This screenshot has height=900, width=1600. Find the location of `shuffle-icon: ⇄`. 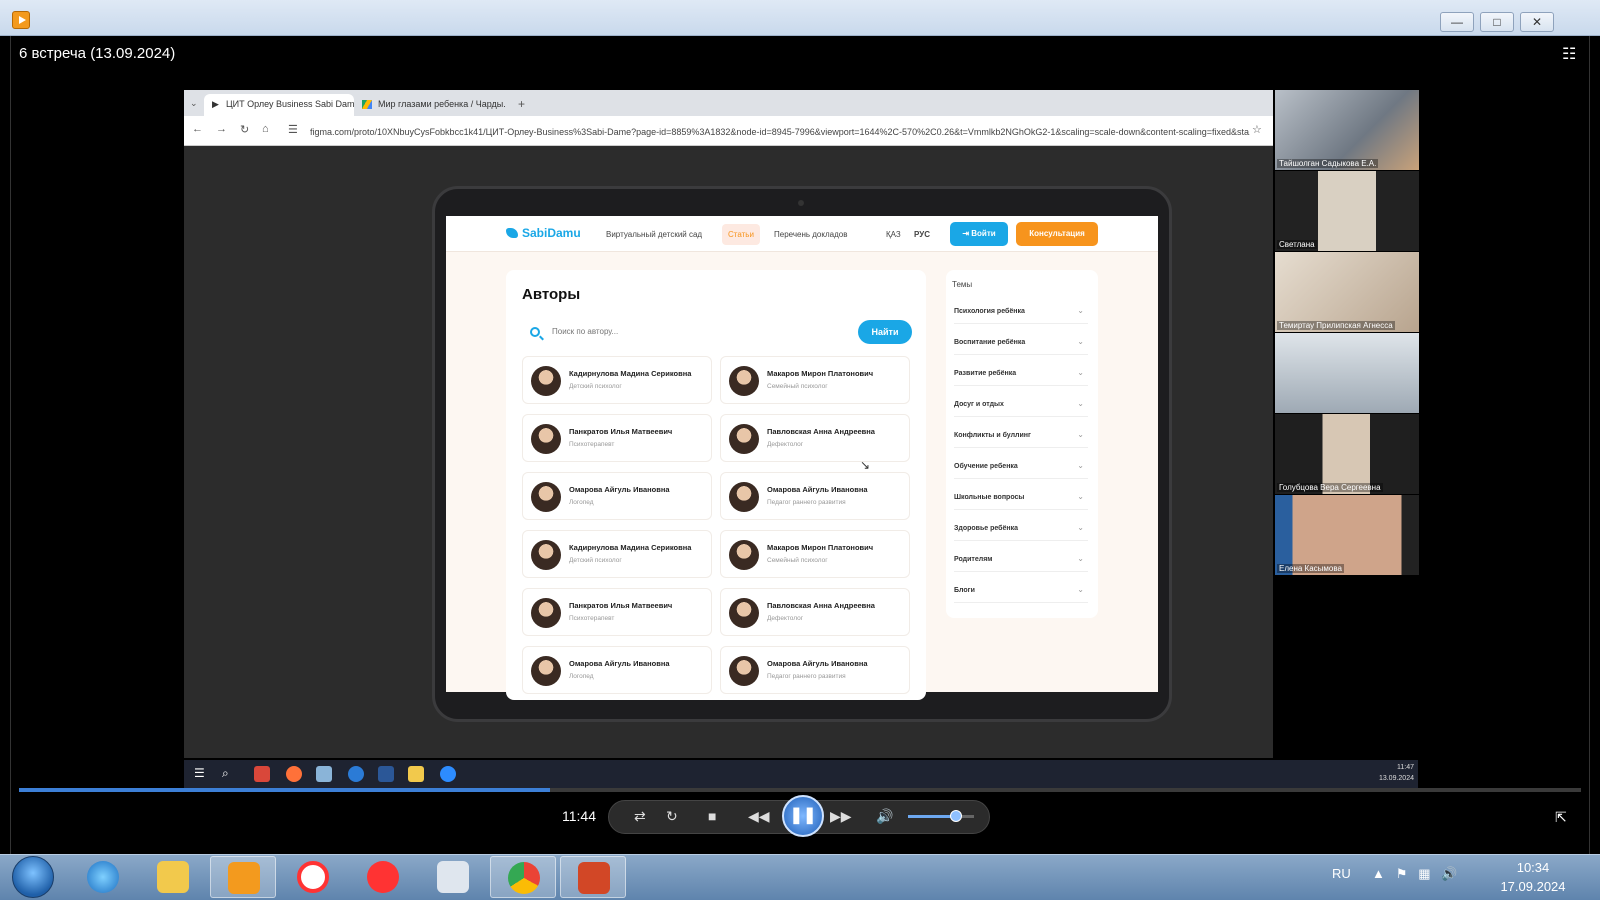

shuffle-icon: ⇄ is located at coordinates (640, 816).